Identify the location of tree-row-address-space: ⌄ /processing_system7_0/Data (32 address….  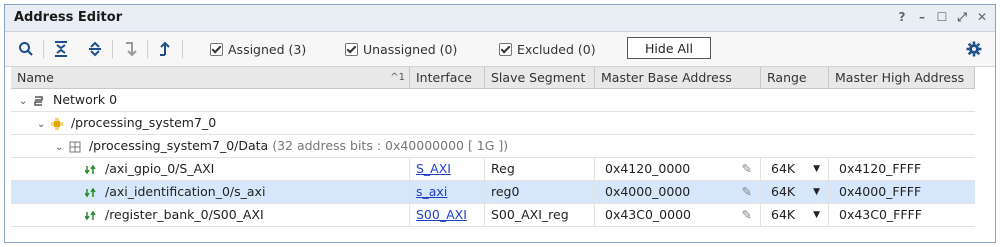
(493, 146).